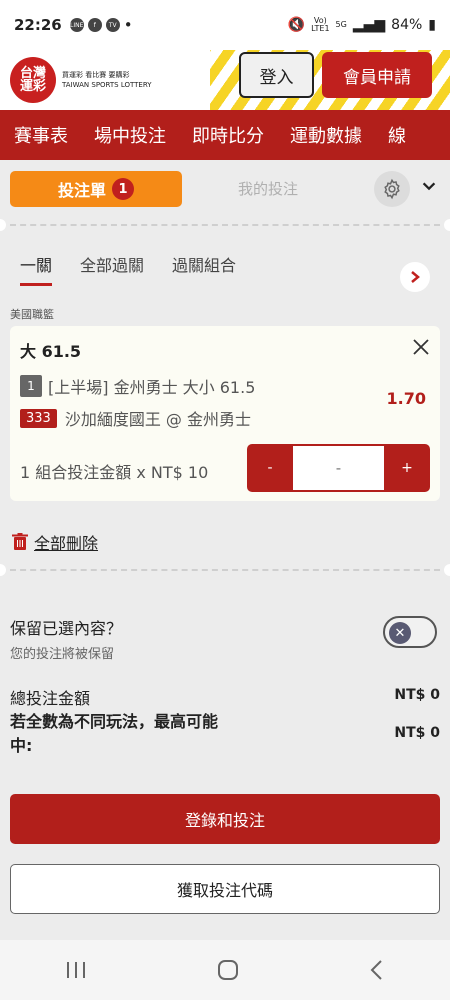  I want to click on logo-english: TAIWAN SPORTS LOTTERY, so click(107, 85).